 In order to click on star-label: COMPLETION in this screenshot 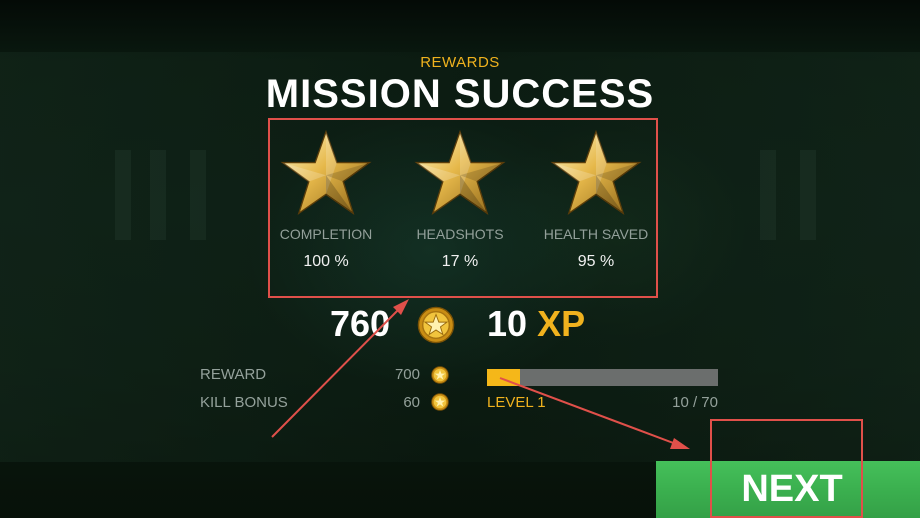, I will do `click(326, 234)`.